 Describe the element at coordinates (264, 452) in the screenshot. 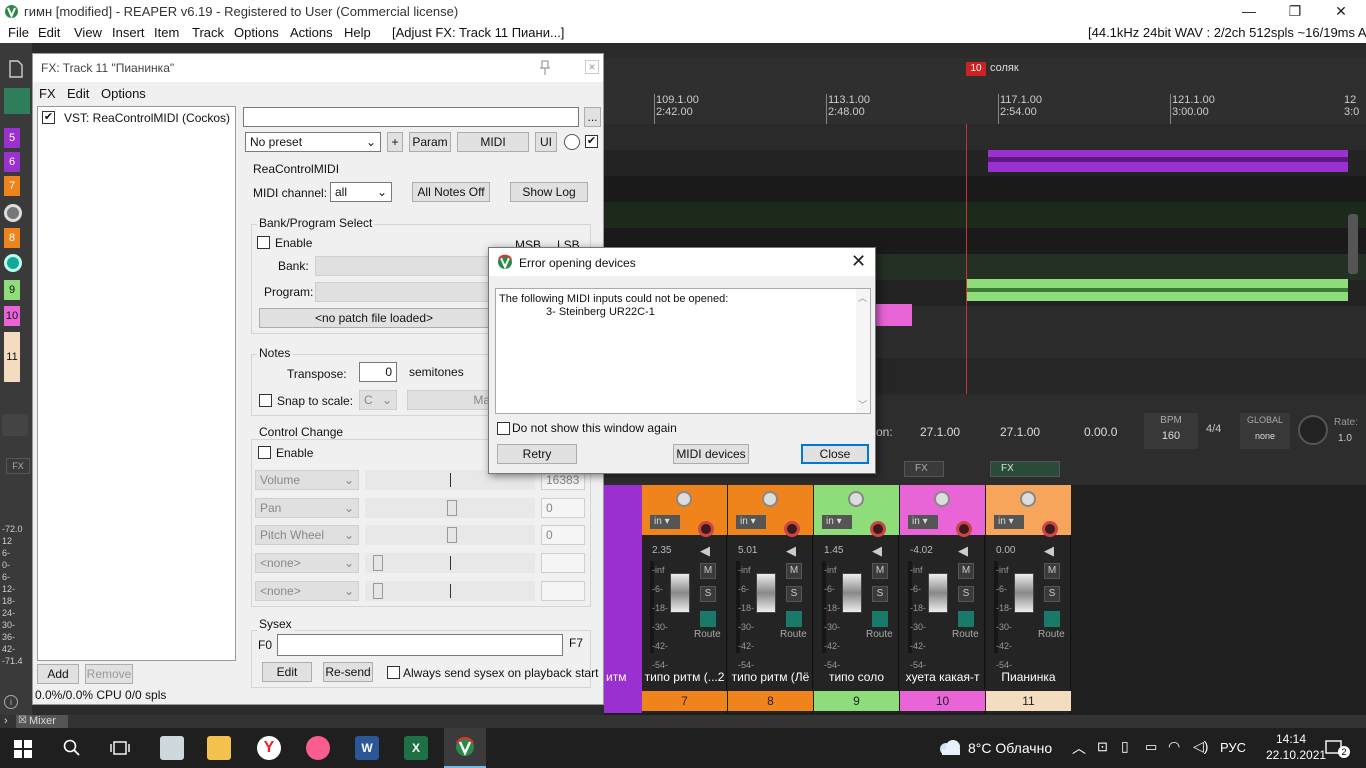

I see `cc-enable-checkbox` at that location.